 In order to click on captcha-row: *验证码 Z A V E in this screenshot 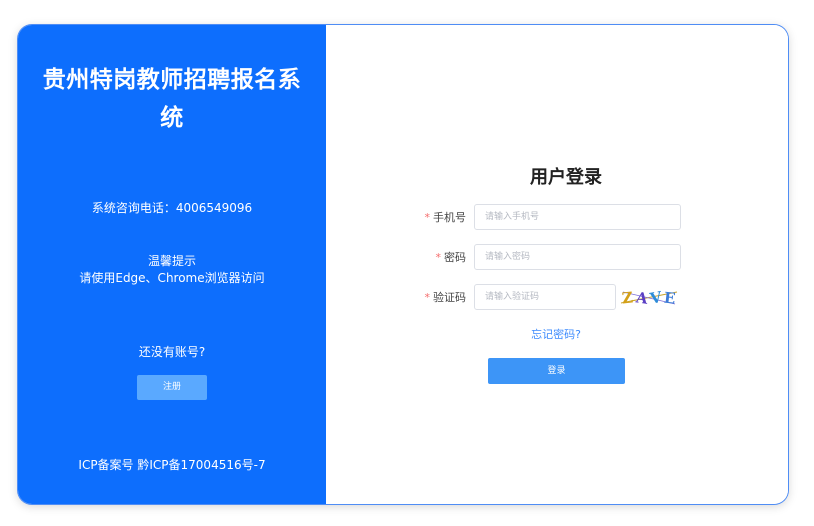, I will do `click(547, 297)`.